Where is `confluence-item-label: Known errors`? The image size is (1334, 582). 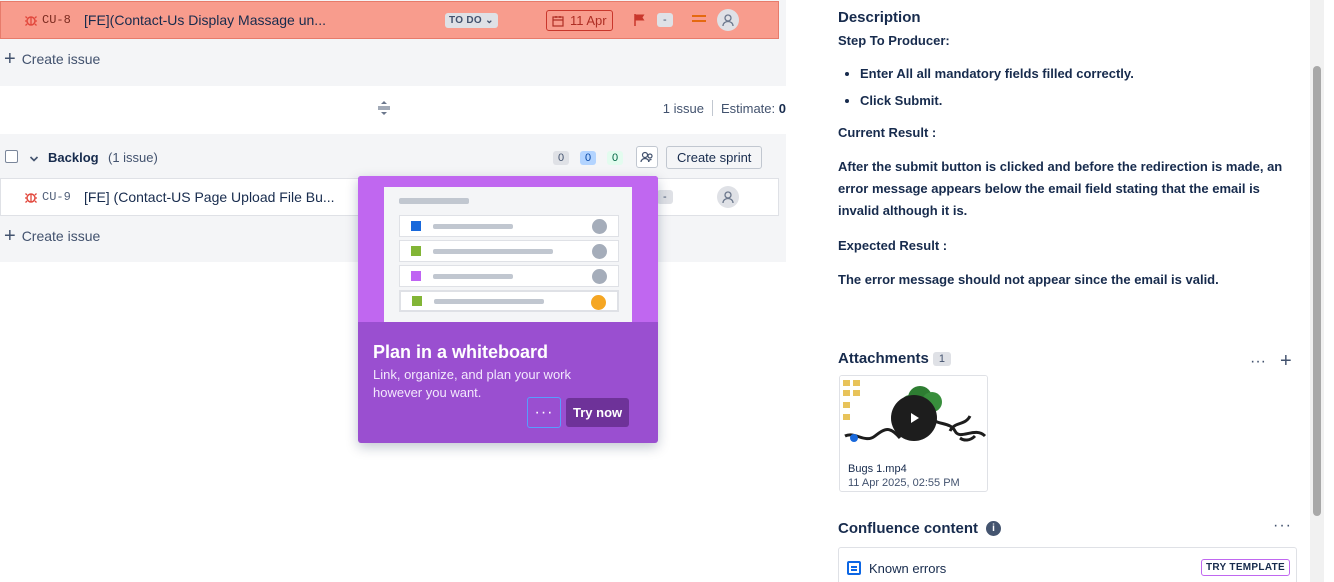
confluence-item-label: Known errors is located at coordinates (908, 568).